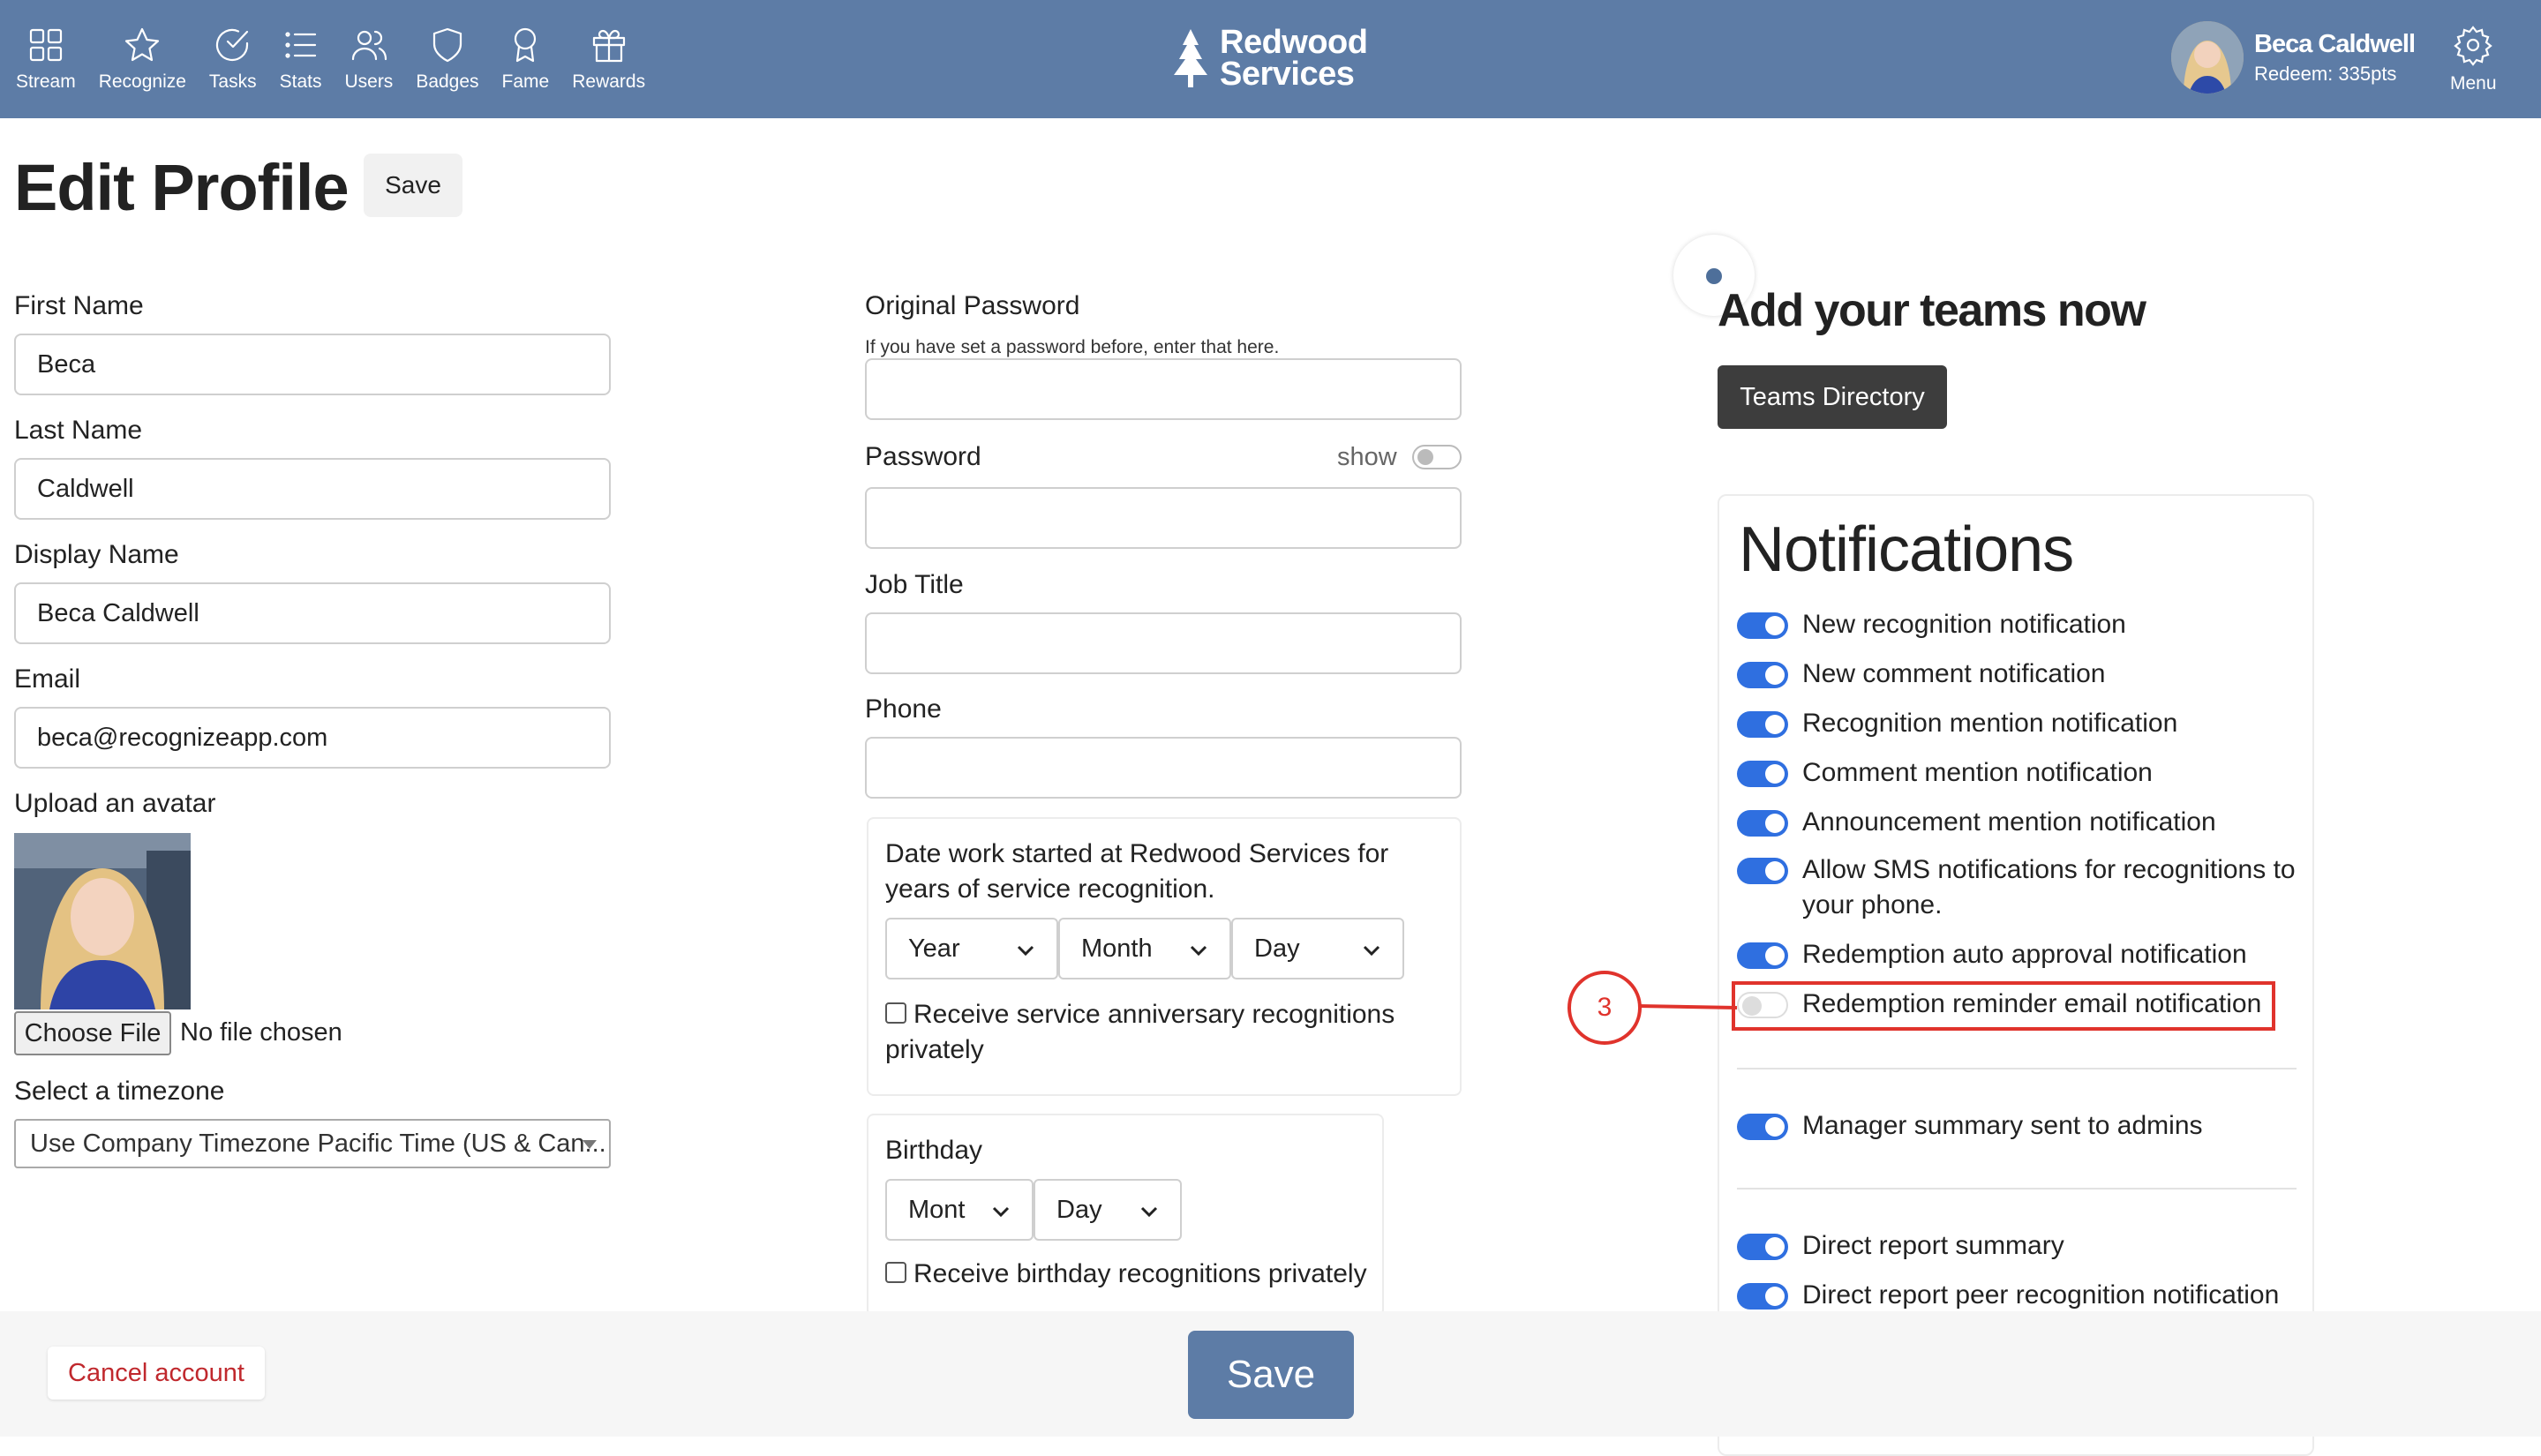  Describe the element at coordinates (2473, 83) in the screenshot. I see `menu-label: Menu` at that location.